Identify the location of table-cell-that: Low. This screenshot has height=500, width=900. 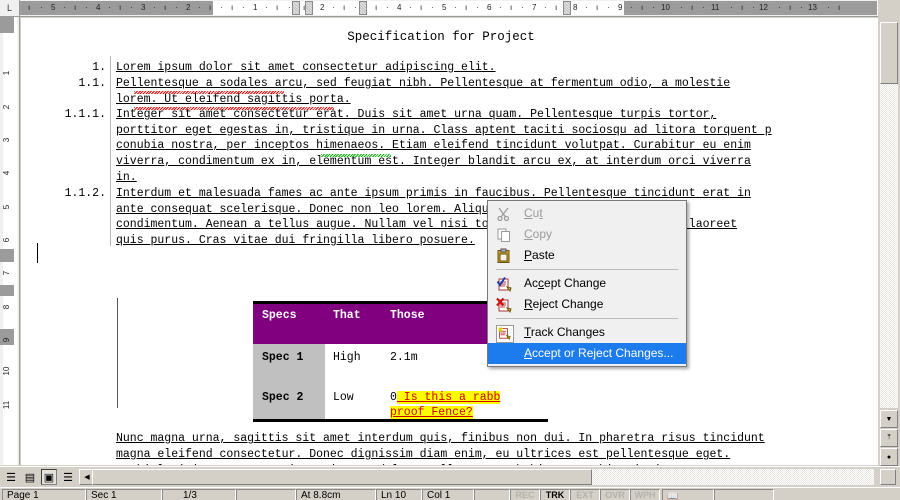
(343, 397).